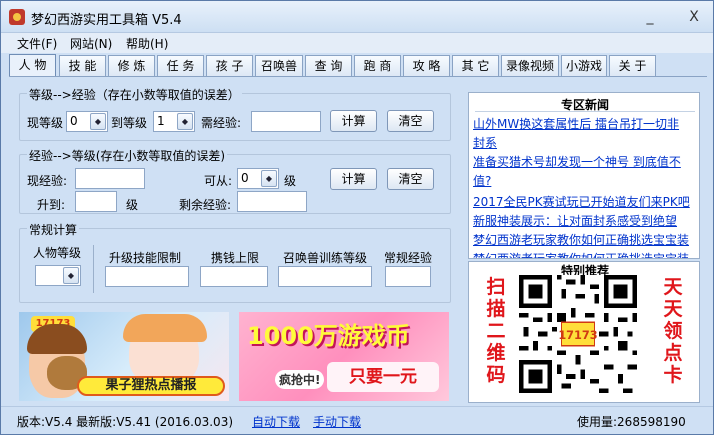 The width and height of the screenshot is (714, 435). What do you see at coordinates (530, 65) in the screenshot?
I see `tab-videos: 录像视频` at bounding box center [530, 65].